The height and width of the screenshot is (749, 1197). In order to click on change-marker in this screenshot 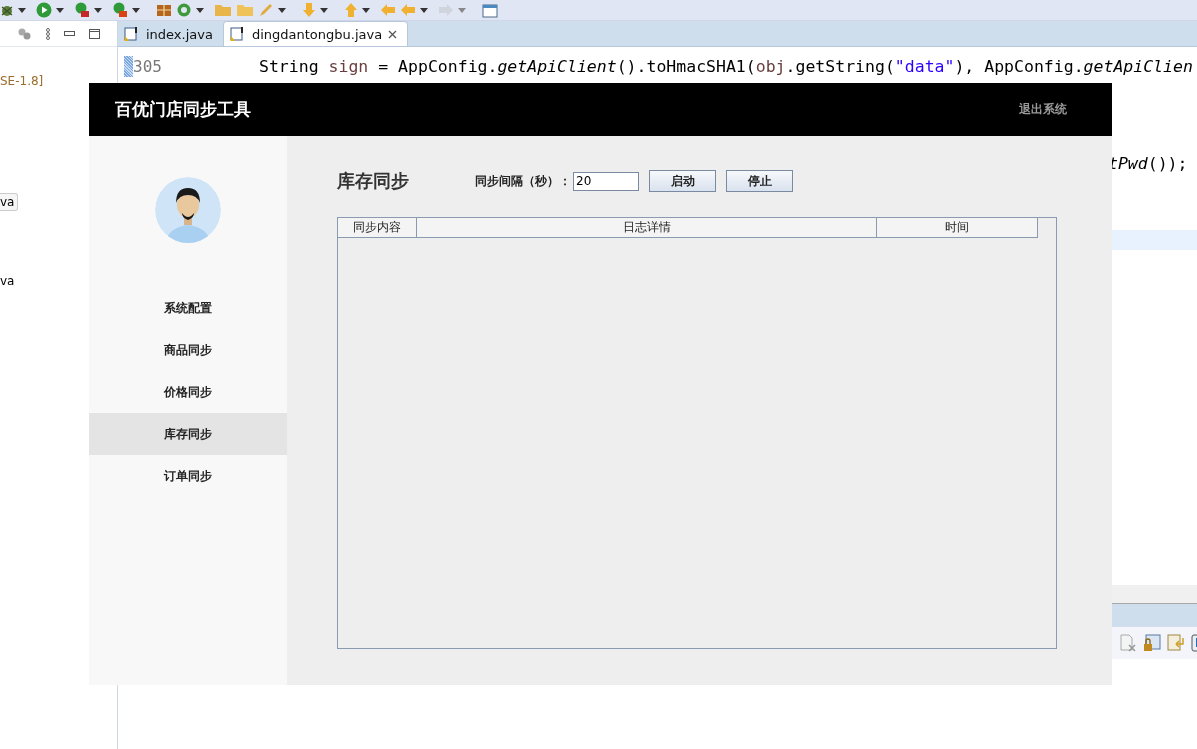, I will do `click(128, 66)`.